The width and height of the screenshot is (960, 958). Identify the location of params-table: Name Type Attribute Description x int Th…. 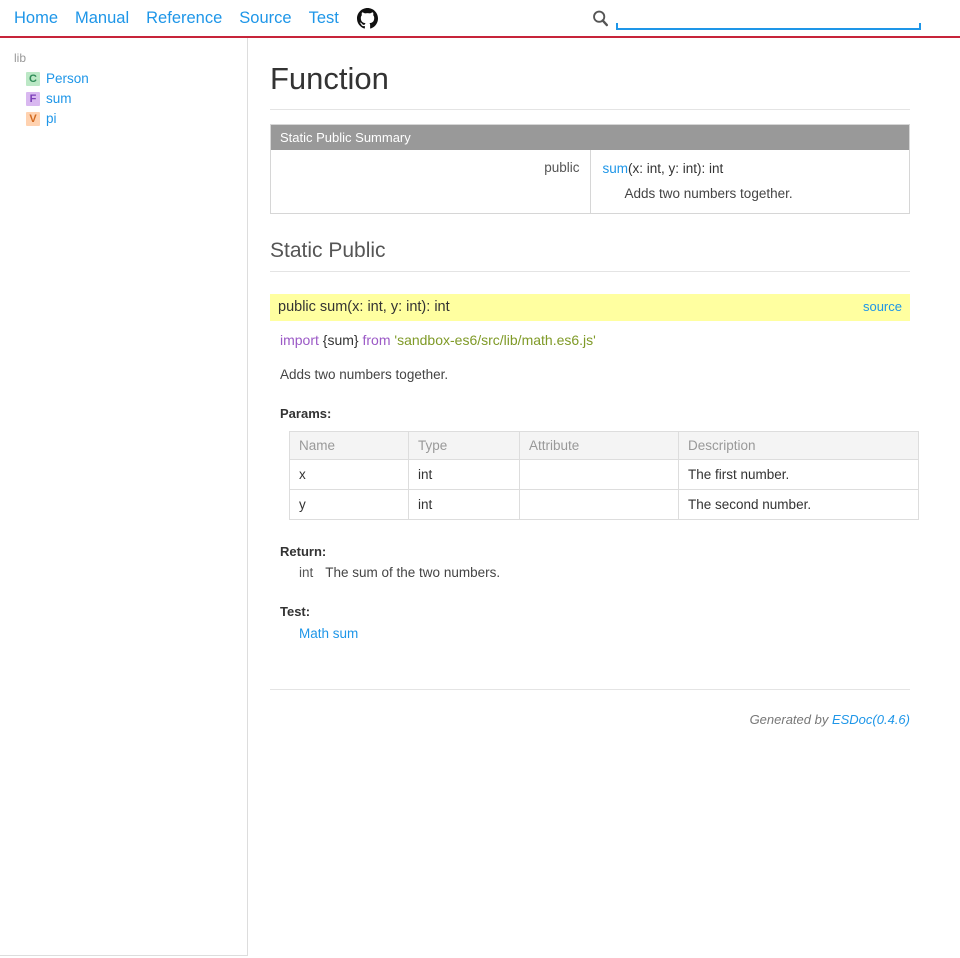
(604, 476).